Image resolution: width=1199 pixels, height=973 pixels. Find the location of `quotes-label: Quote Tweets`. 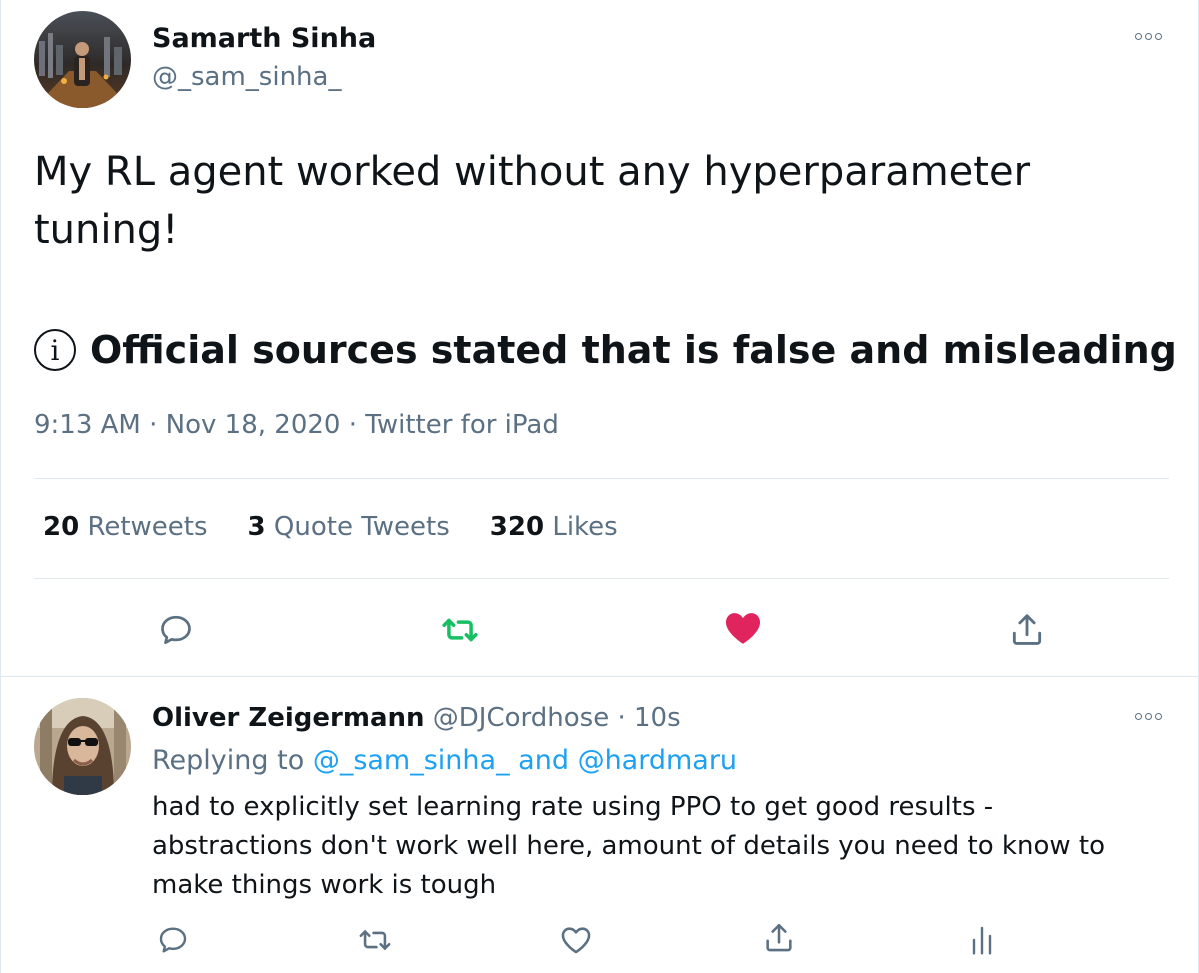

quotes-label: Quote Tweets is located at coordinates (361, 527).